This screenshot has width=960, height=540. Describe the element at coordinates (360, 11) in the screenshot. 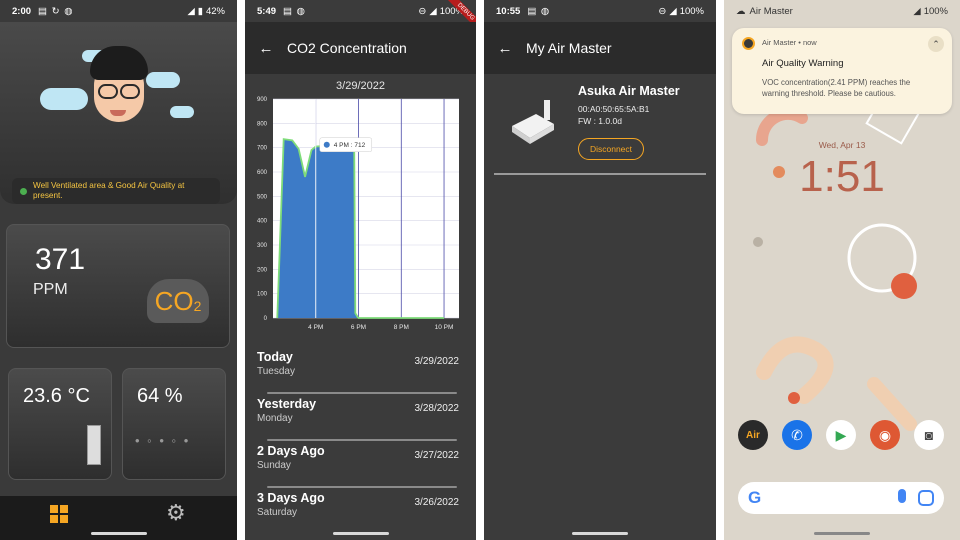

I see `status-bar: 5:49 ▤ ◍ ⊖ ◢ 100%` at that location.